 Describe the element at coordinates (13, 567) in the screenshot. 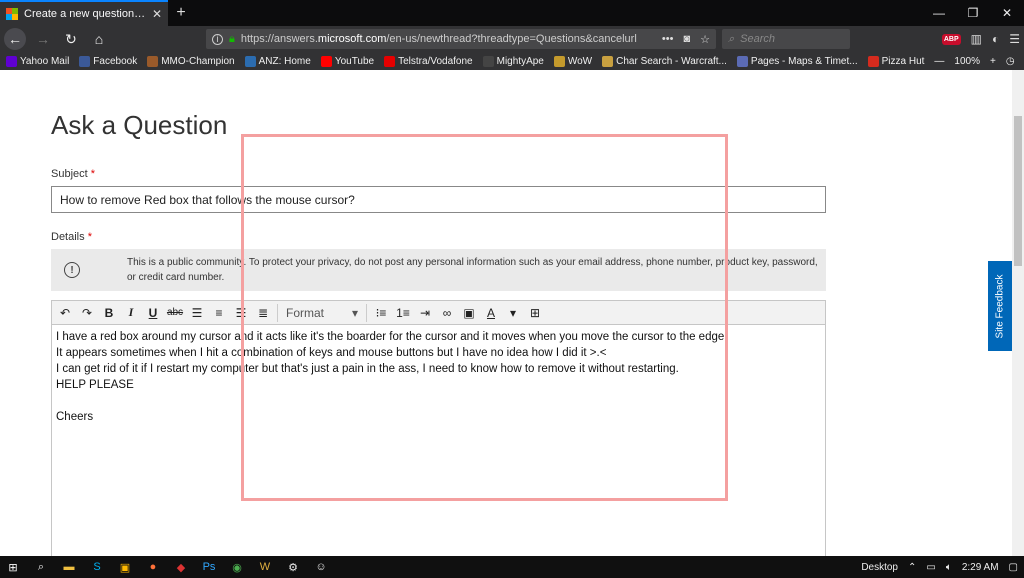

I see `windows-start-icon: ⊞` at that location.